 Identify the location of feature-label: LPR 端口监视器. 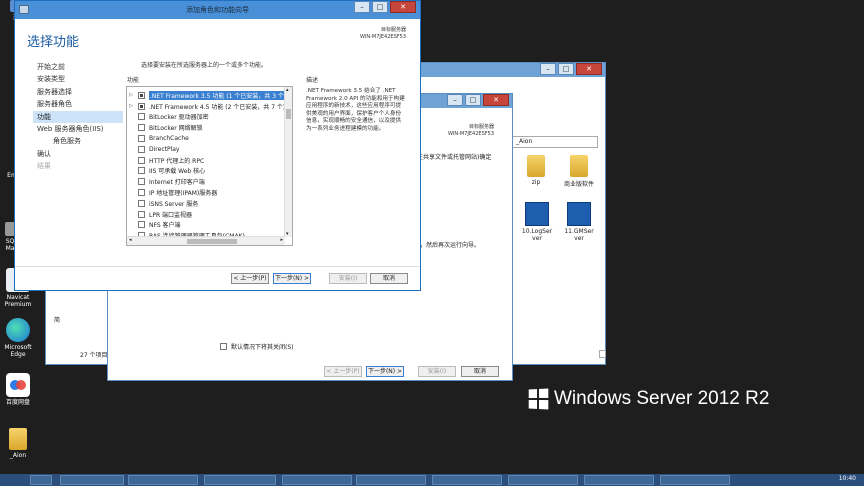
(171, 215).